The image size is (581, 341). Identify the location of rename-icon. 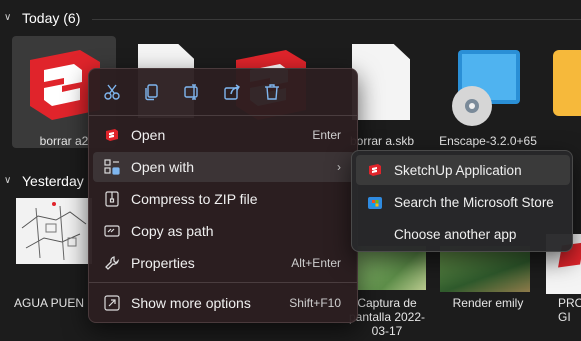
(192, 92).